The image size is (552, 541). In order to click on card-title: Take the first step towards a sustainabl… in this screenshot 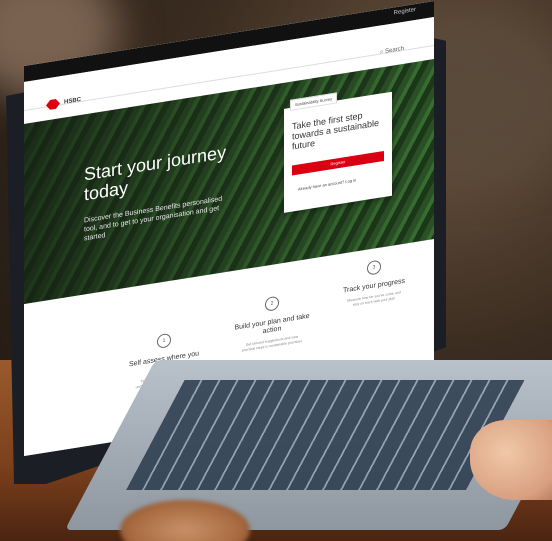, I will do `click(336, 131)`.